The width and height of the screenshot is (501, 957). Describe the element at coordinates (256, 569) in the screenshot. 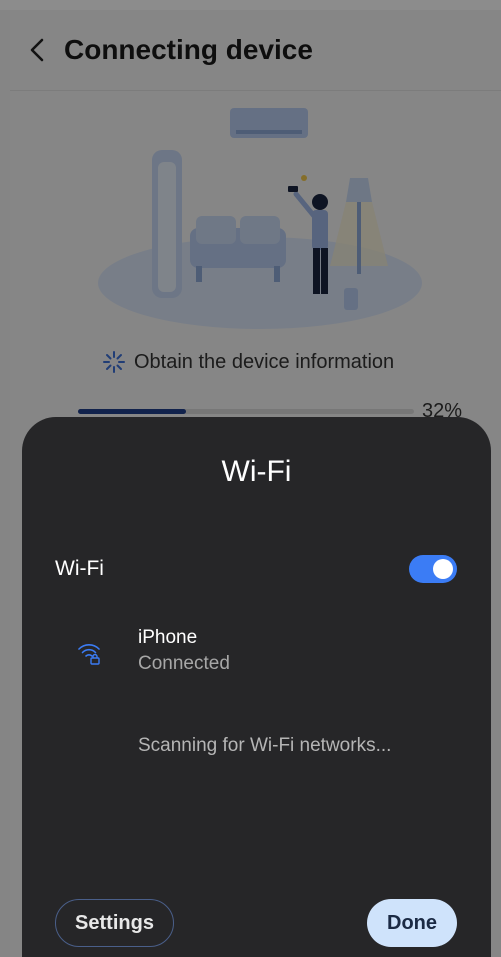

I see `wifi-toggle-row: Wi-Fi` at that location.